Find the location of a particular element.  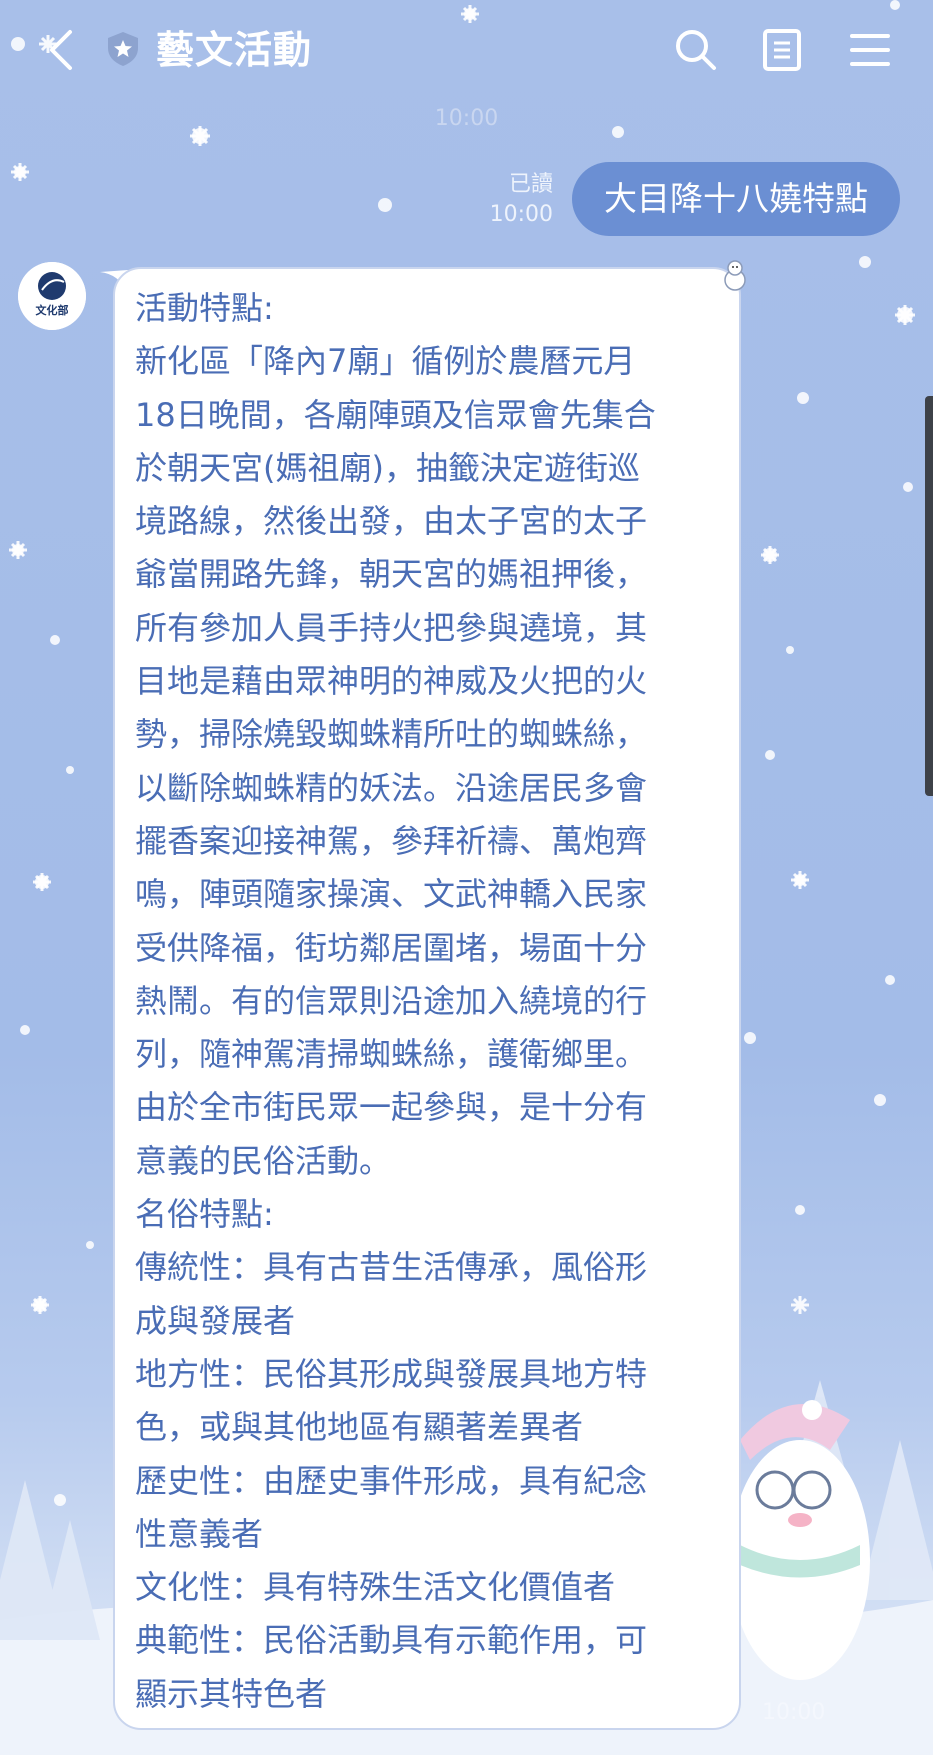

time-separator: 10:00 is located at coordinates (466, 118).